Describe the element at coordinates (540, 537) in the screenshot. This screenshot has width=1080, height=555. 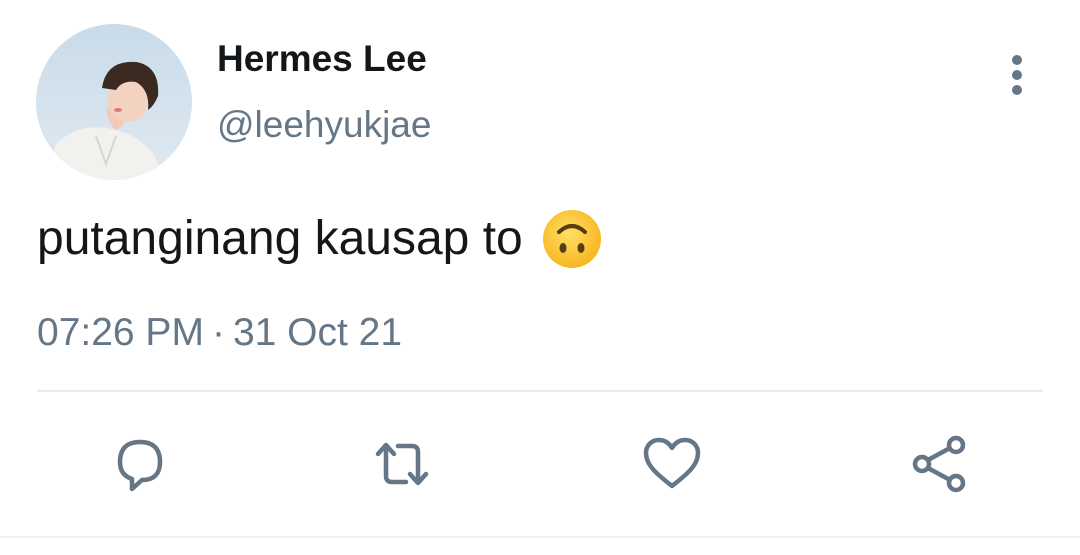
I see `bottom-border` at that location.